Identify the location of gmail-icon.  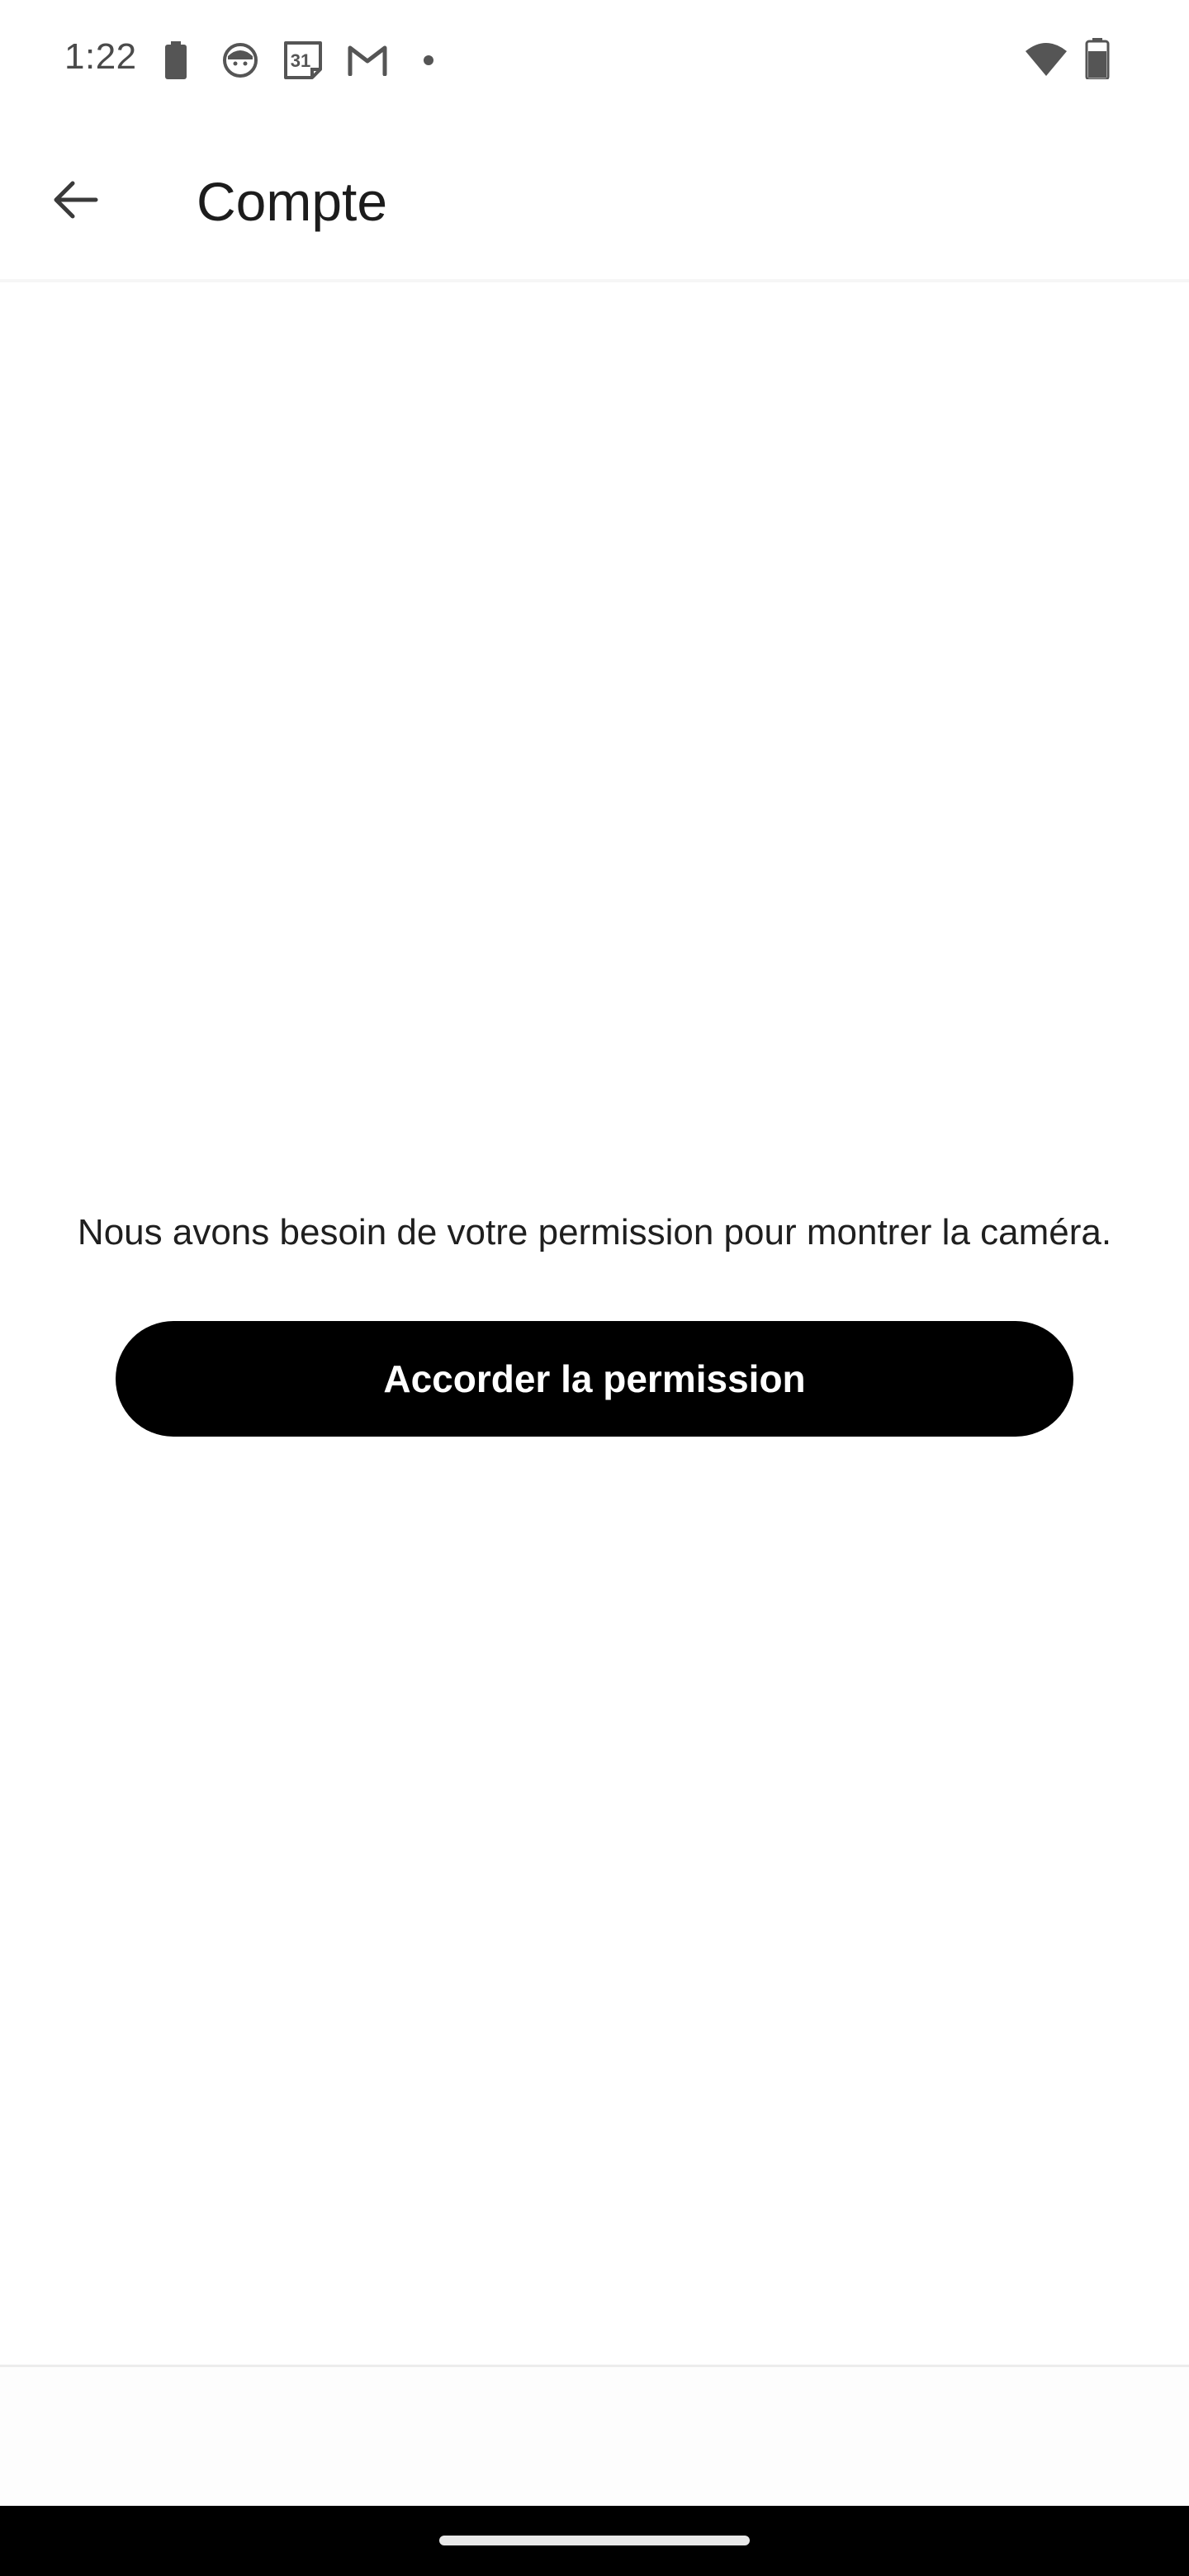
(367, 62).